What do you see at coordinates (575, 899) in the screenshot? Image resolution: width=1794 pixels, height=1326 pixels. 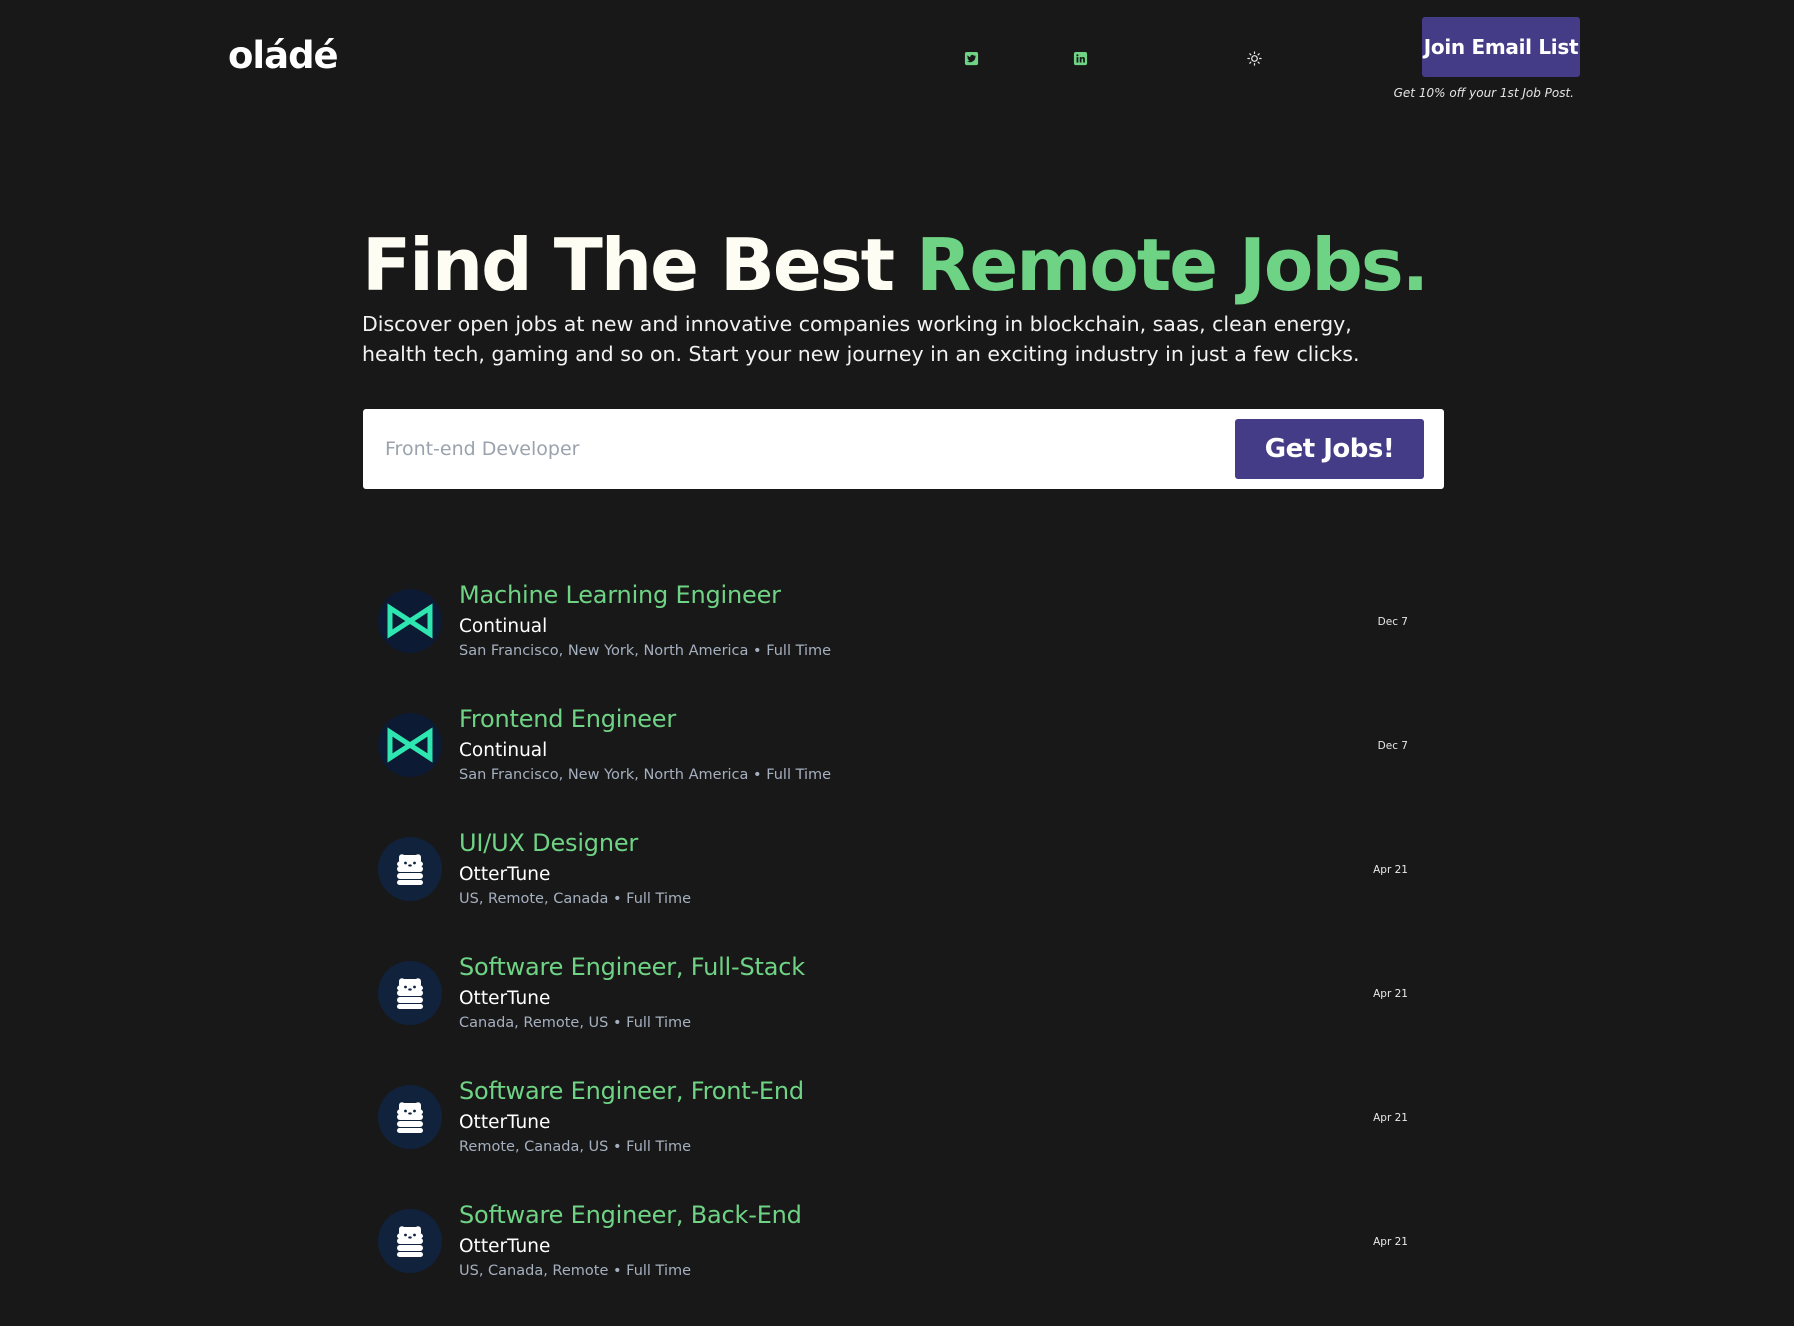 I see `job-meta: US, Remote, Canada • Full Time` at bounding box center [575, 899].